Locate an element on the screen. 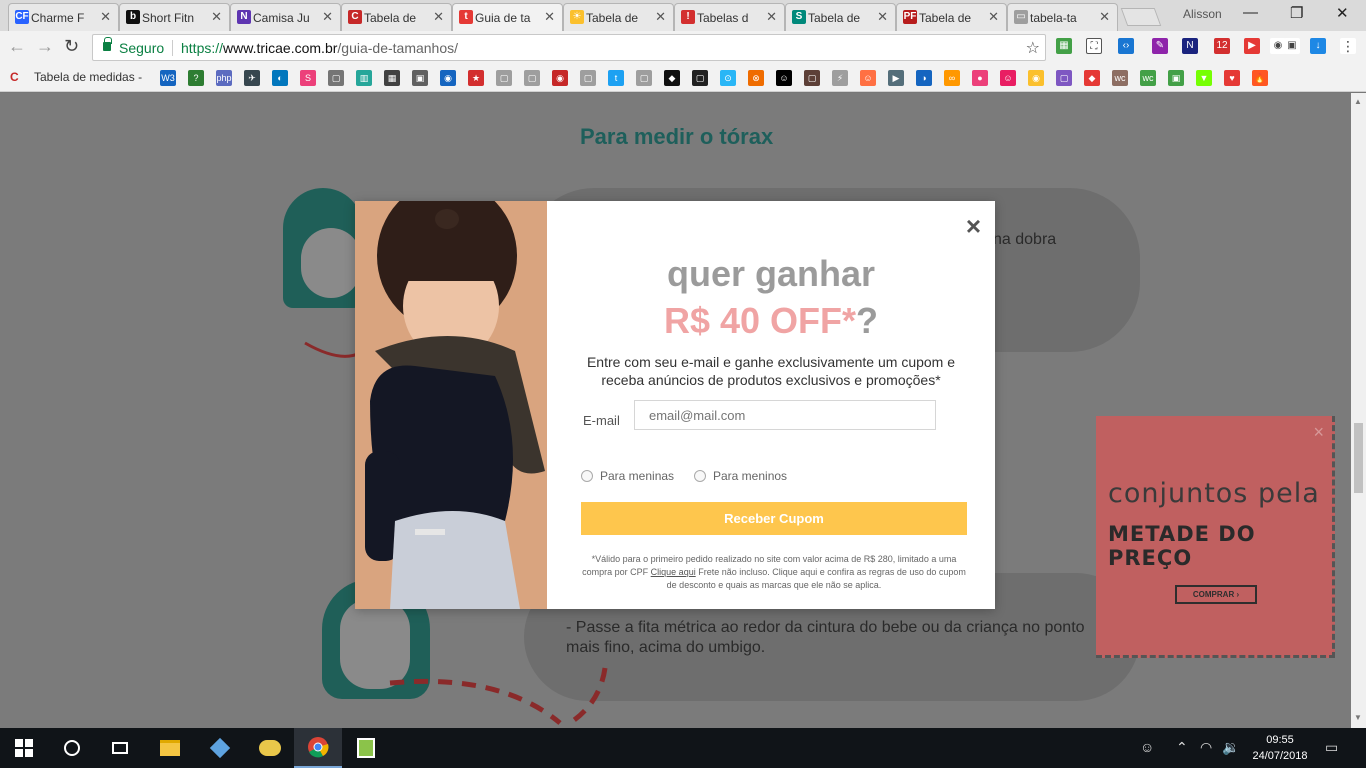 The width and height of the screenshot is (1366, 768). radio-girls: Para meninas is located at coordinates (627, 476).